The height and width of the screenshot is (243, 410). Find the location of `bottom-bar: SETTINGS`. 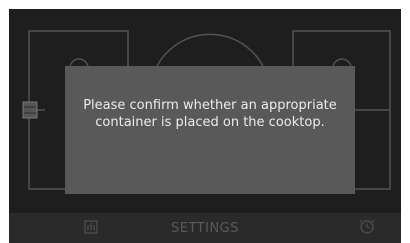

bottom-bar: SETTINGS is located at coordinates (205, 228).